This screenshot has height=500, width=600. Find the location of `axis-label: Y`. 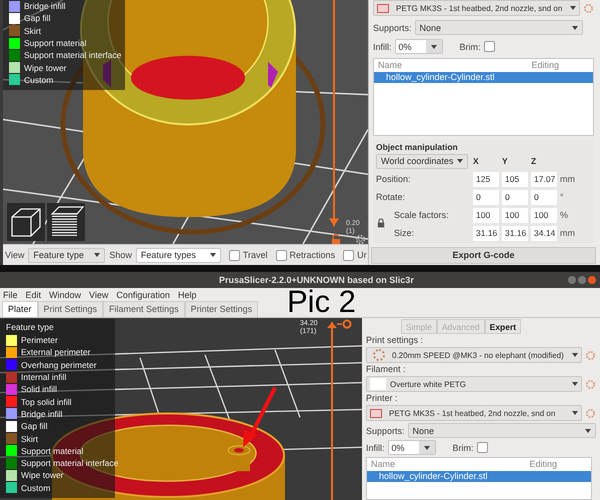

axis-label: Y is located at coordinates (505, 161).